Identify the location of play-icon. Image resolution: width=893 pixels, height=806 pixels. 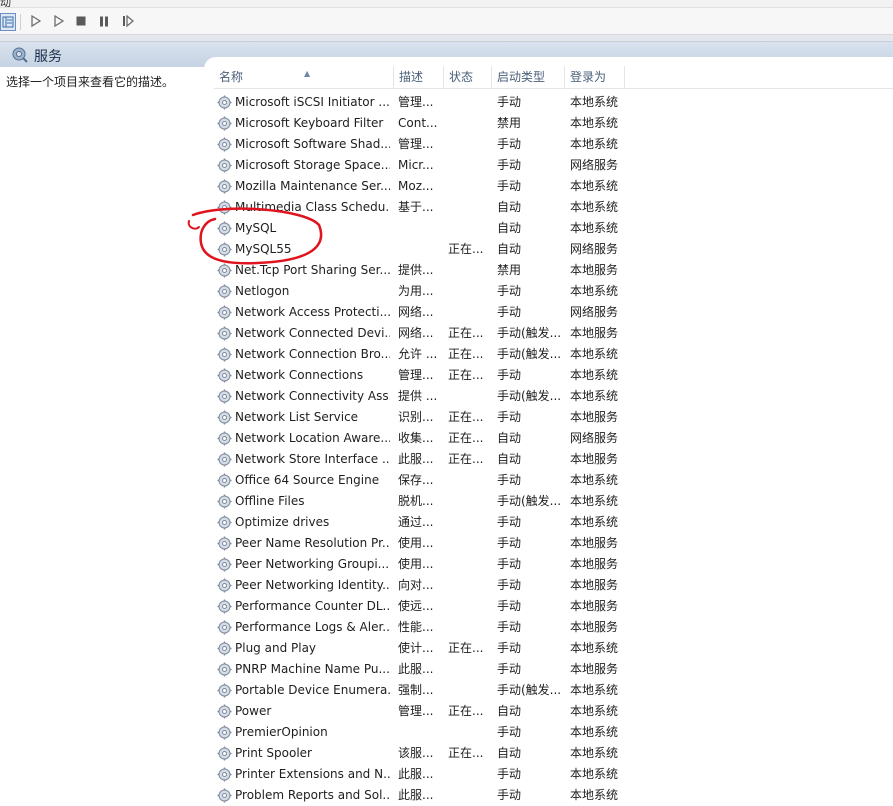
(36, 21).